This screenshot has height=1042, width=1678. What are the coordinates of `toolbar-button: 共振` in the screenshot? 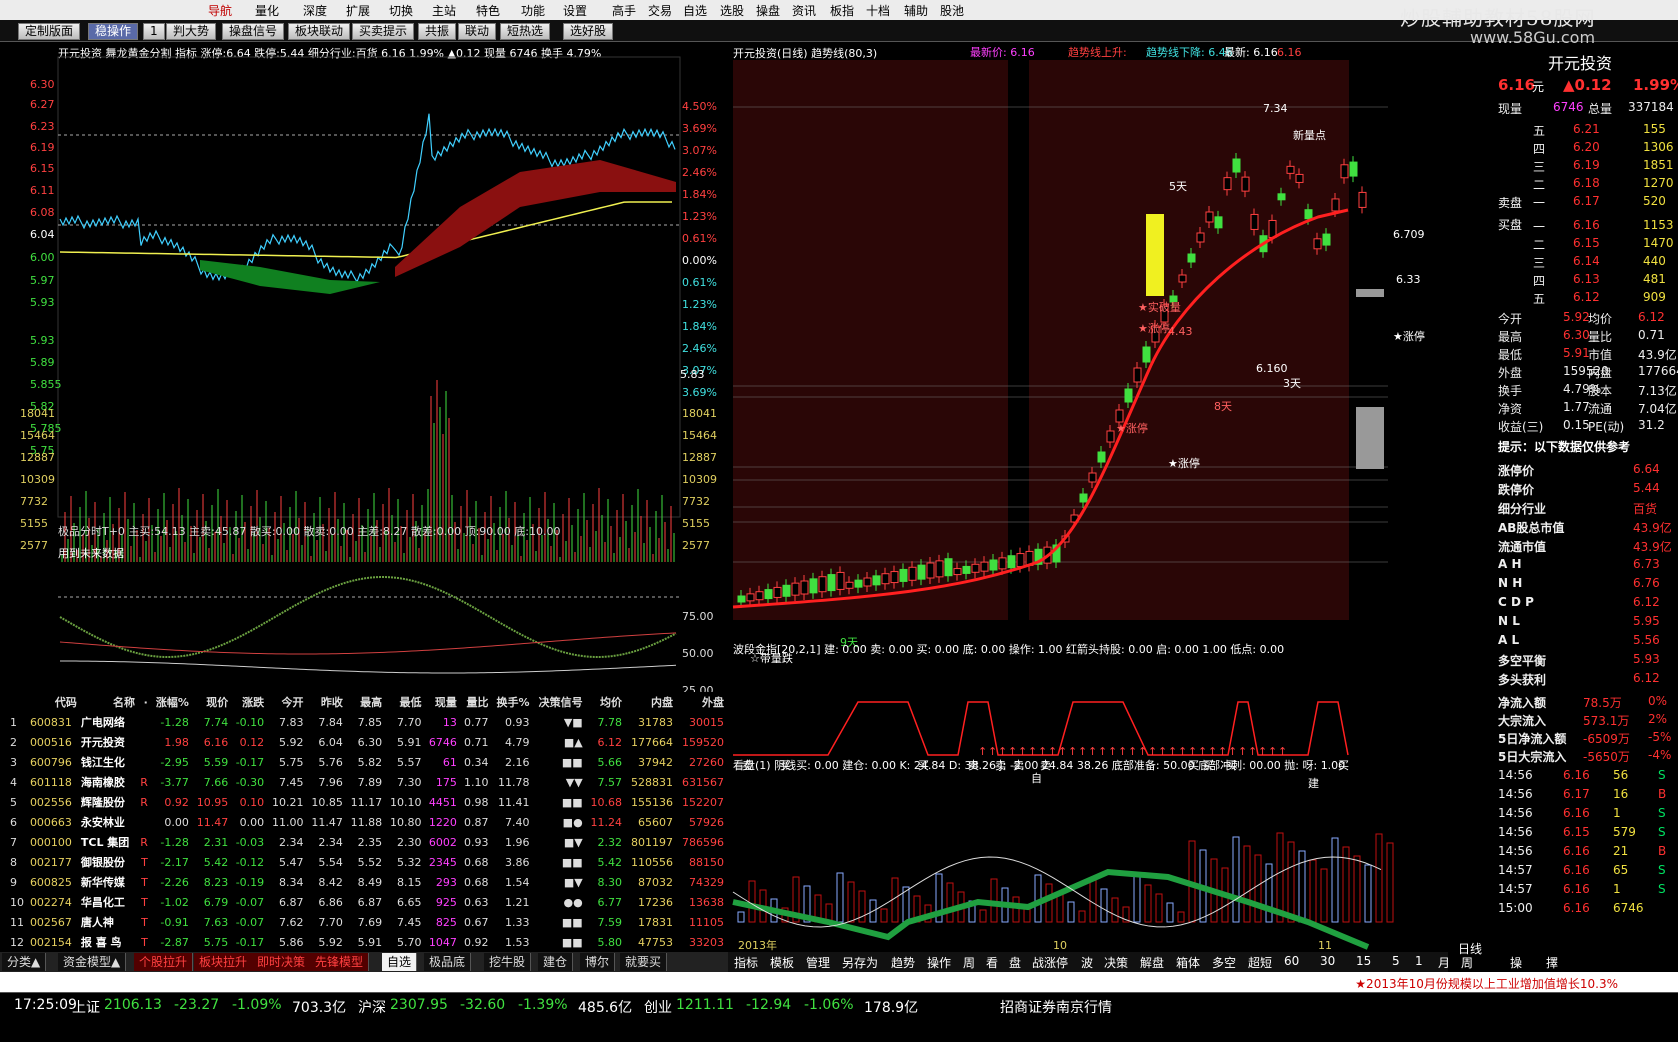 It's located at (437, 31).